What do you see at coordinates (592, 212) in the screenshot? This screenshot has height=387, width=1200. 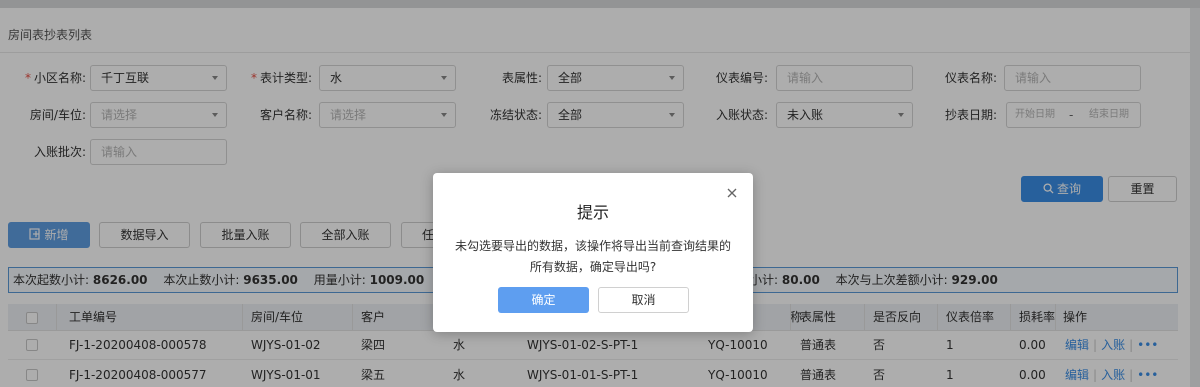 I see `dialog-title: 提示` at bounding box center [592, 212].